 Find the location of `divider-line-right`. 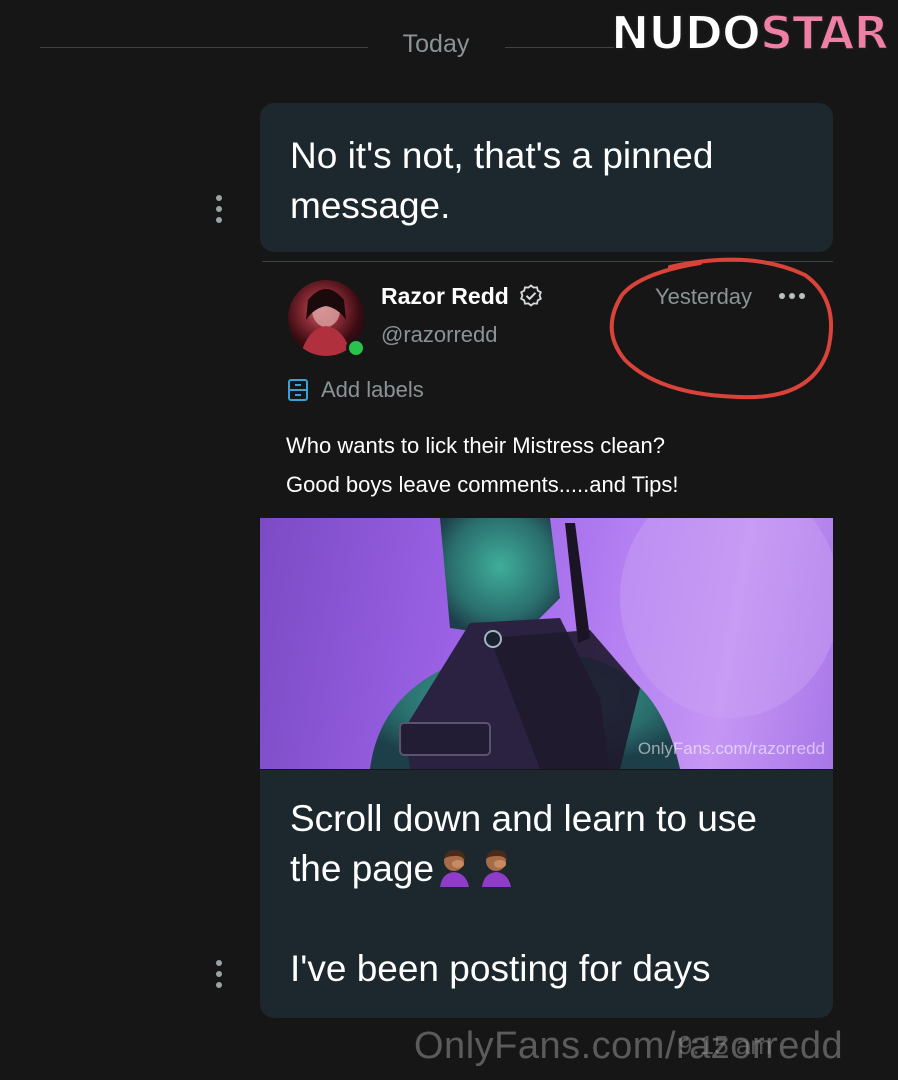

divider-line-right is located at coordinates (565, 47).